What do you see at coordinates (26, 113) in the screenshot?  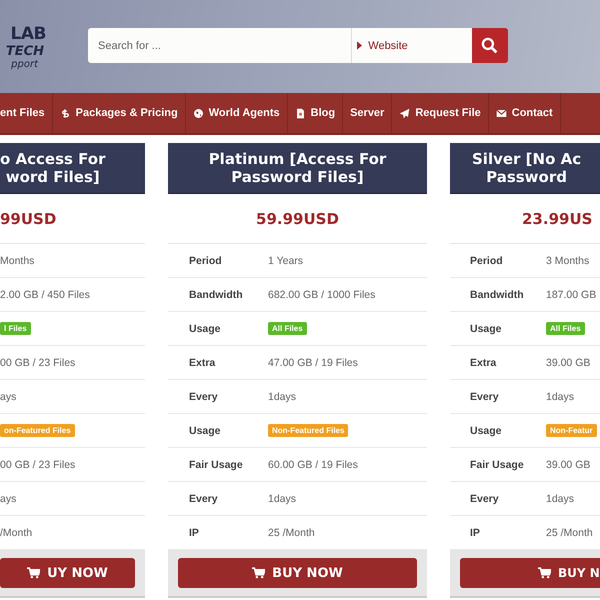 I see `nav-item: ent Files` at bounding box center [26, 113].